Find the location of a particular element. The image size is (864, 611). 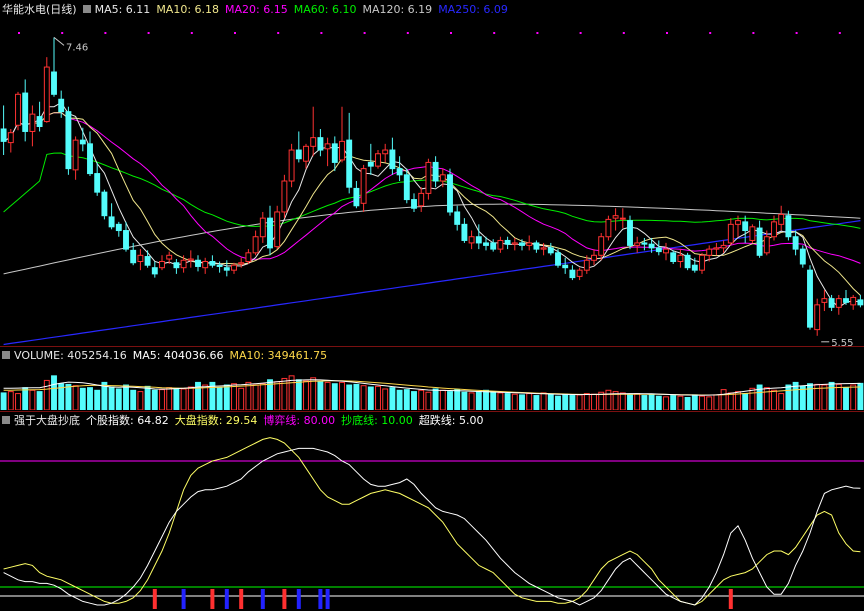

ma60-legend: MA60: 6.10 is located at coordinates (325, 9).